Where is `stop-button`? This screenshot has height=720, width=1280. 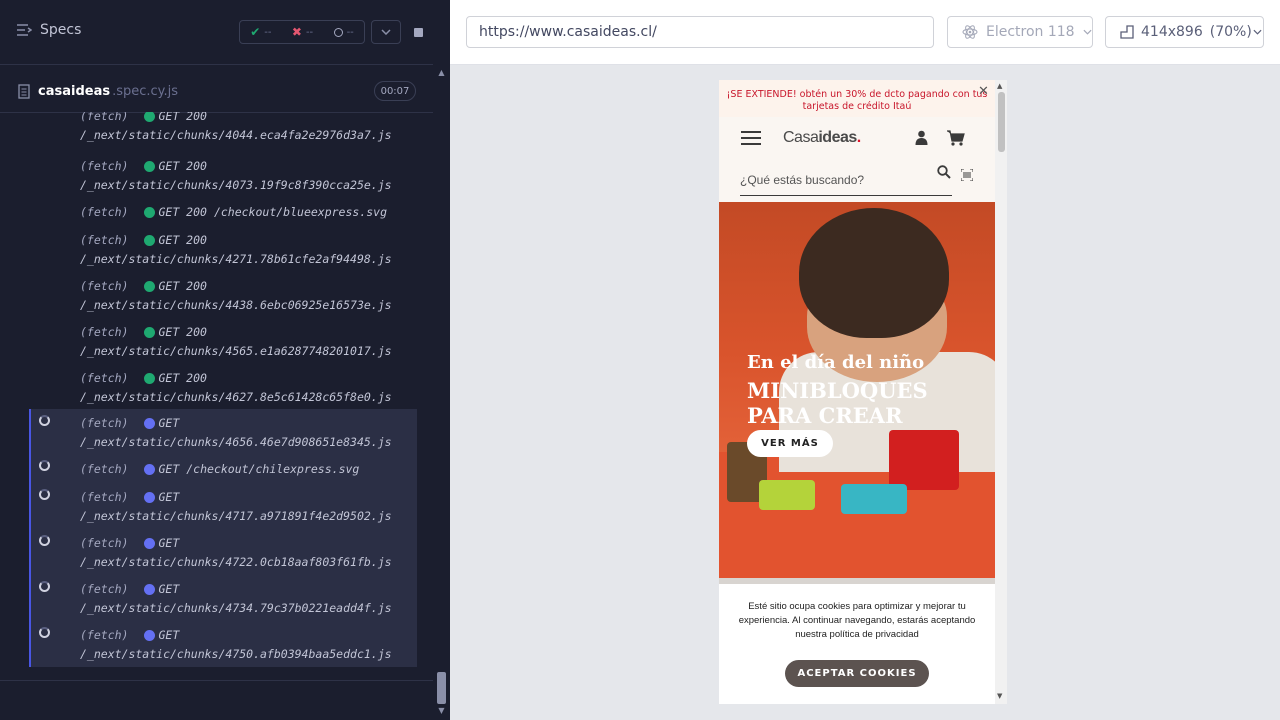 stop-button is located at coordinates (418, 32).